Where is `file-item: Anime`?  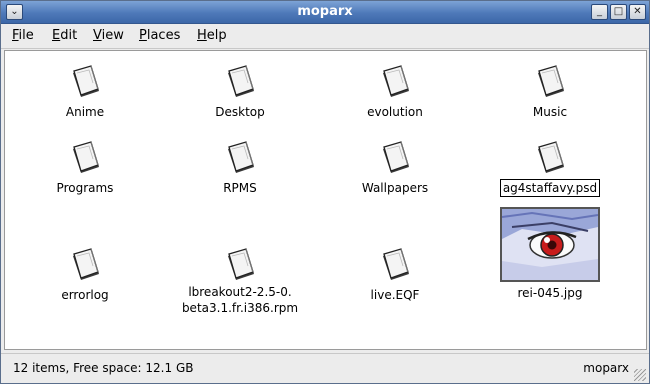 file-item: Anime is located at coordinates (85, 90).